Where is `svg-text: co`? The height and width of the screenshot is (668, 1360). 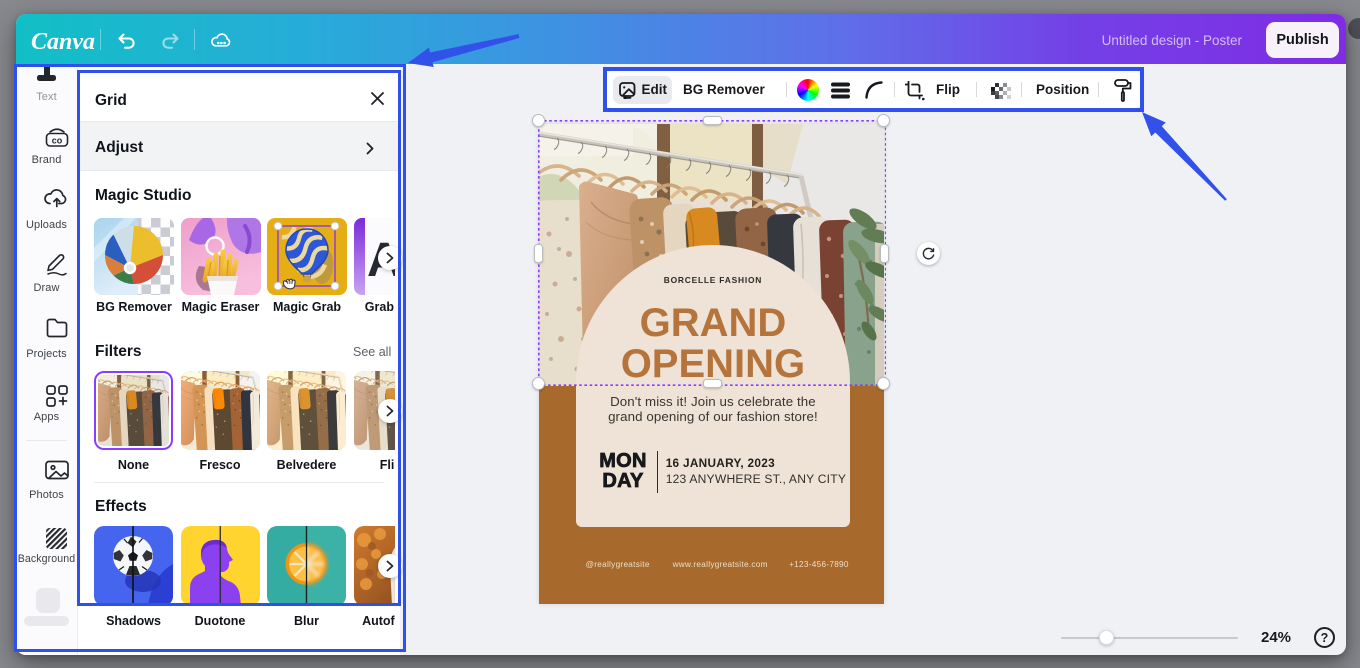 svg-text: co is located at coordinates (57, 140).